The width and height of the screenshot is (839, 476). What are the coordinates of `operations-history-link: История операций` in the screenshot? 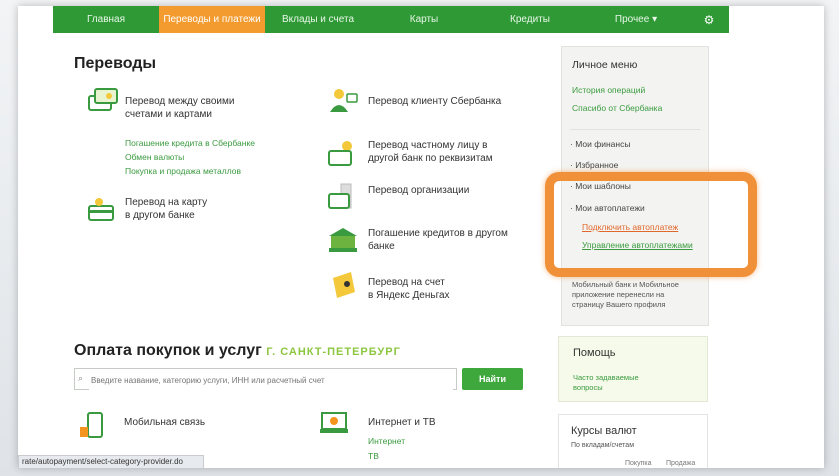 It's located at (608, 90).